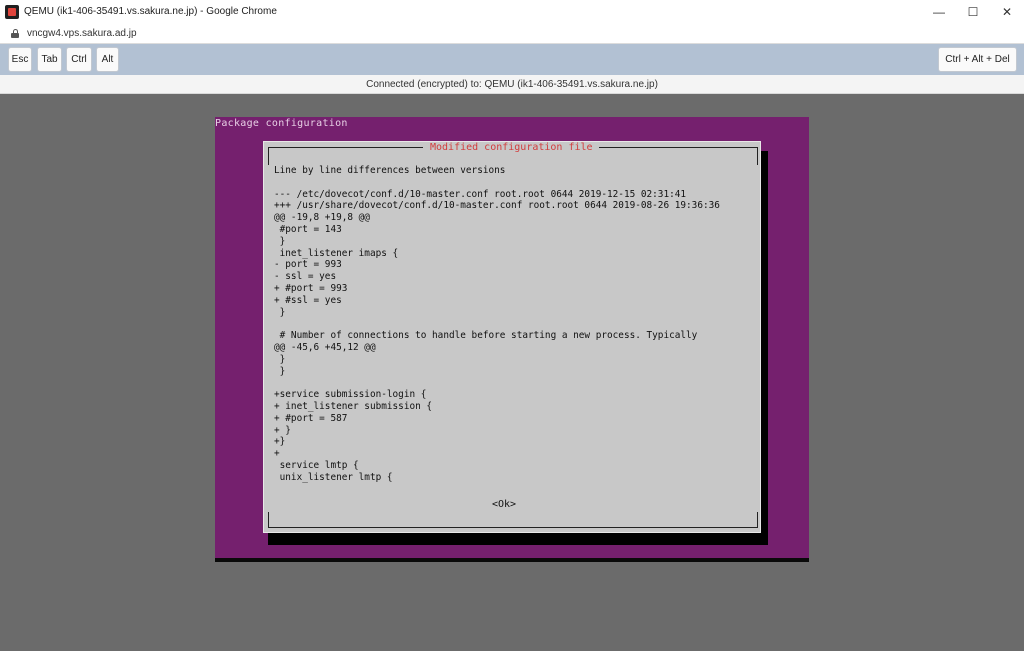 The image size is (1024, 651). I want to click on diff-line: +service submission-login {, so click(350, 395).